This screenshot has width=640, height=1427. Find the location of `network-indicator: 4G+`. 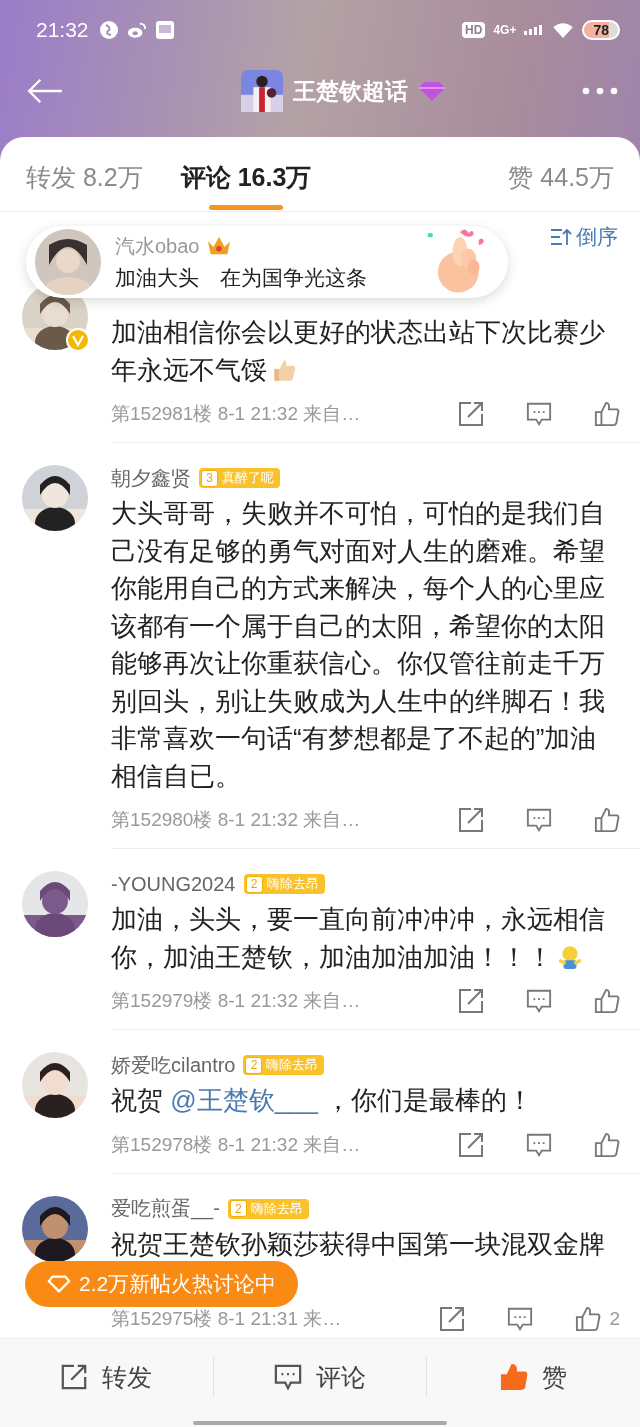

network-indicator: 4G+ is located at coordinates (505, 30).